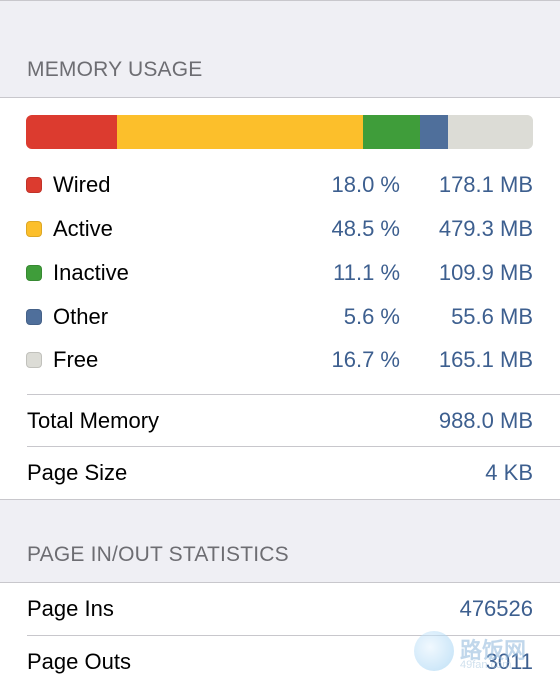 The image size is (560, 692). What do you see at coordinates (485, 228) in the screenshot?
I see `legend-size: 479.3 MB` at bounding box center [485, 228].